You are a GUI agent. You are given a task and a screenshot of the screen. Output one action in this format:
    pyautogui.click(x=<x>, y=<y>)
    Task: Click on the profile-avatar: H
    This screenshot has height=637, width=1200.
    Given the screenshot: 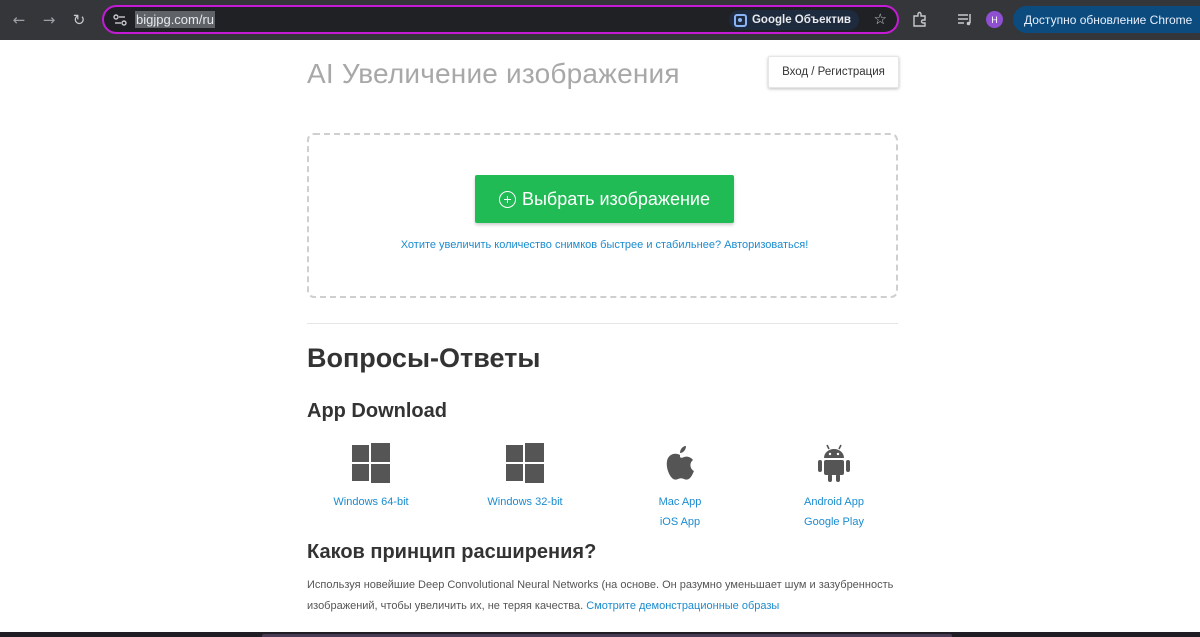 What is the action you would take?
    pyautogui.click(x=994, y=19)
    